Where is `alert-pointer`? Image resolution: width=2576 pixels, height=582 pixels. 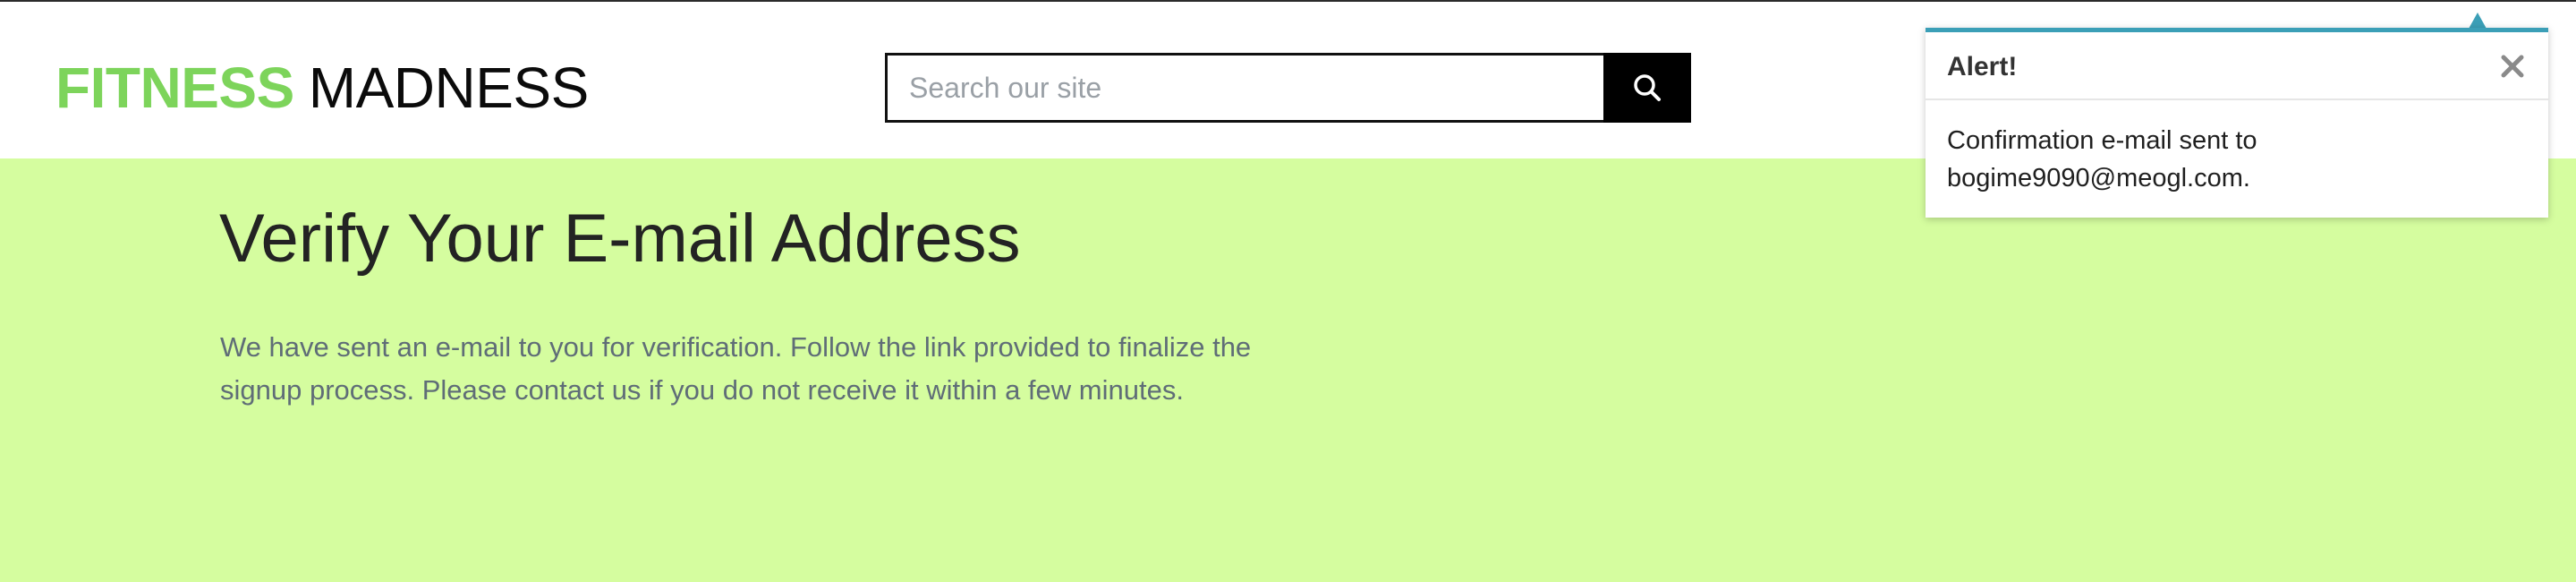 alert-pointer is located at coordinates (2478, 21).